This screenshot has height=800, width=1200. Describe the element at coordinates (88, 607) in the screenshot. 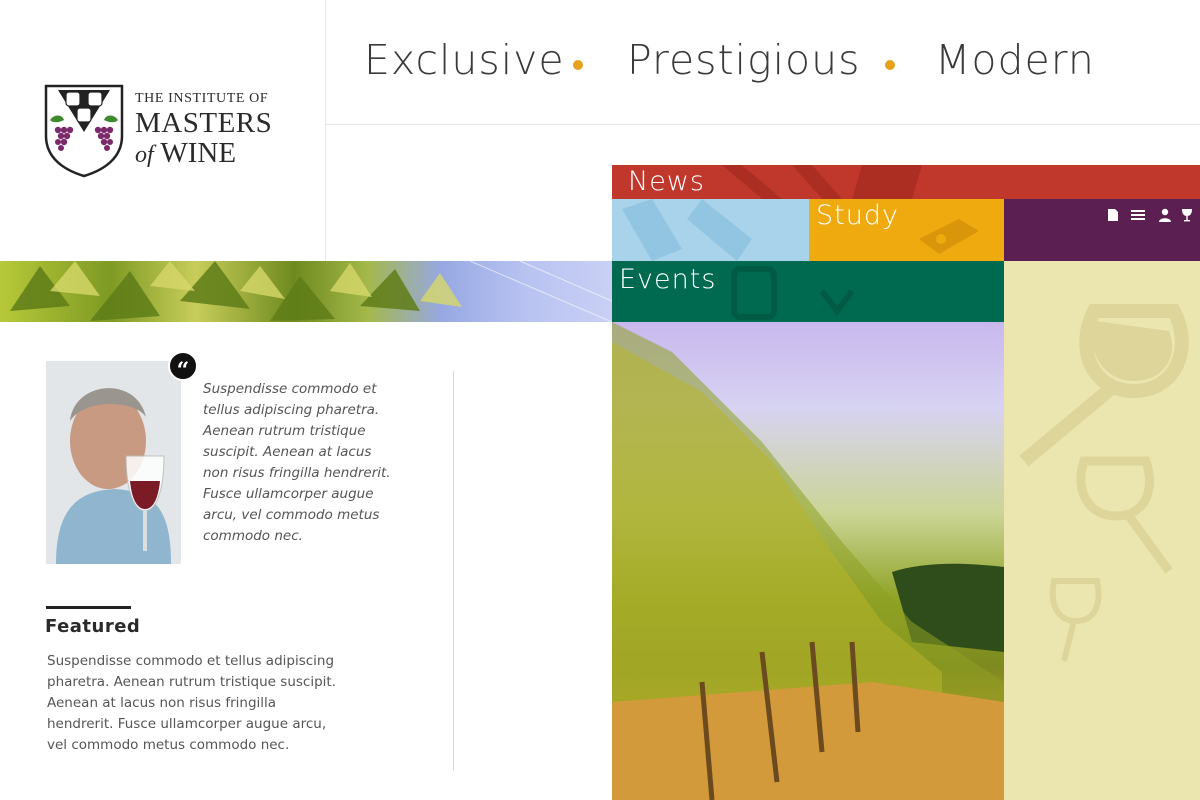

I see `featured-rule` at that location.